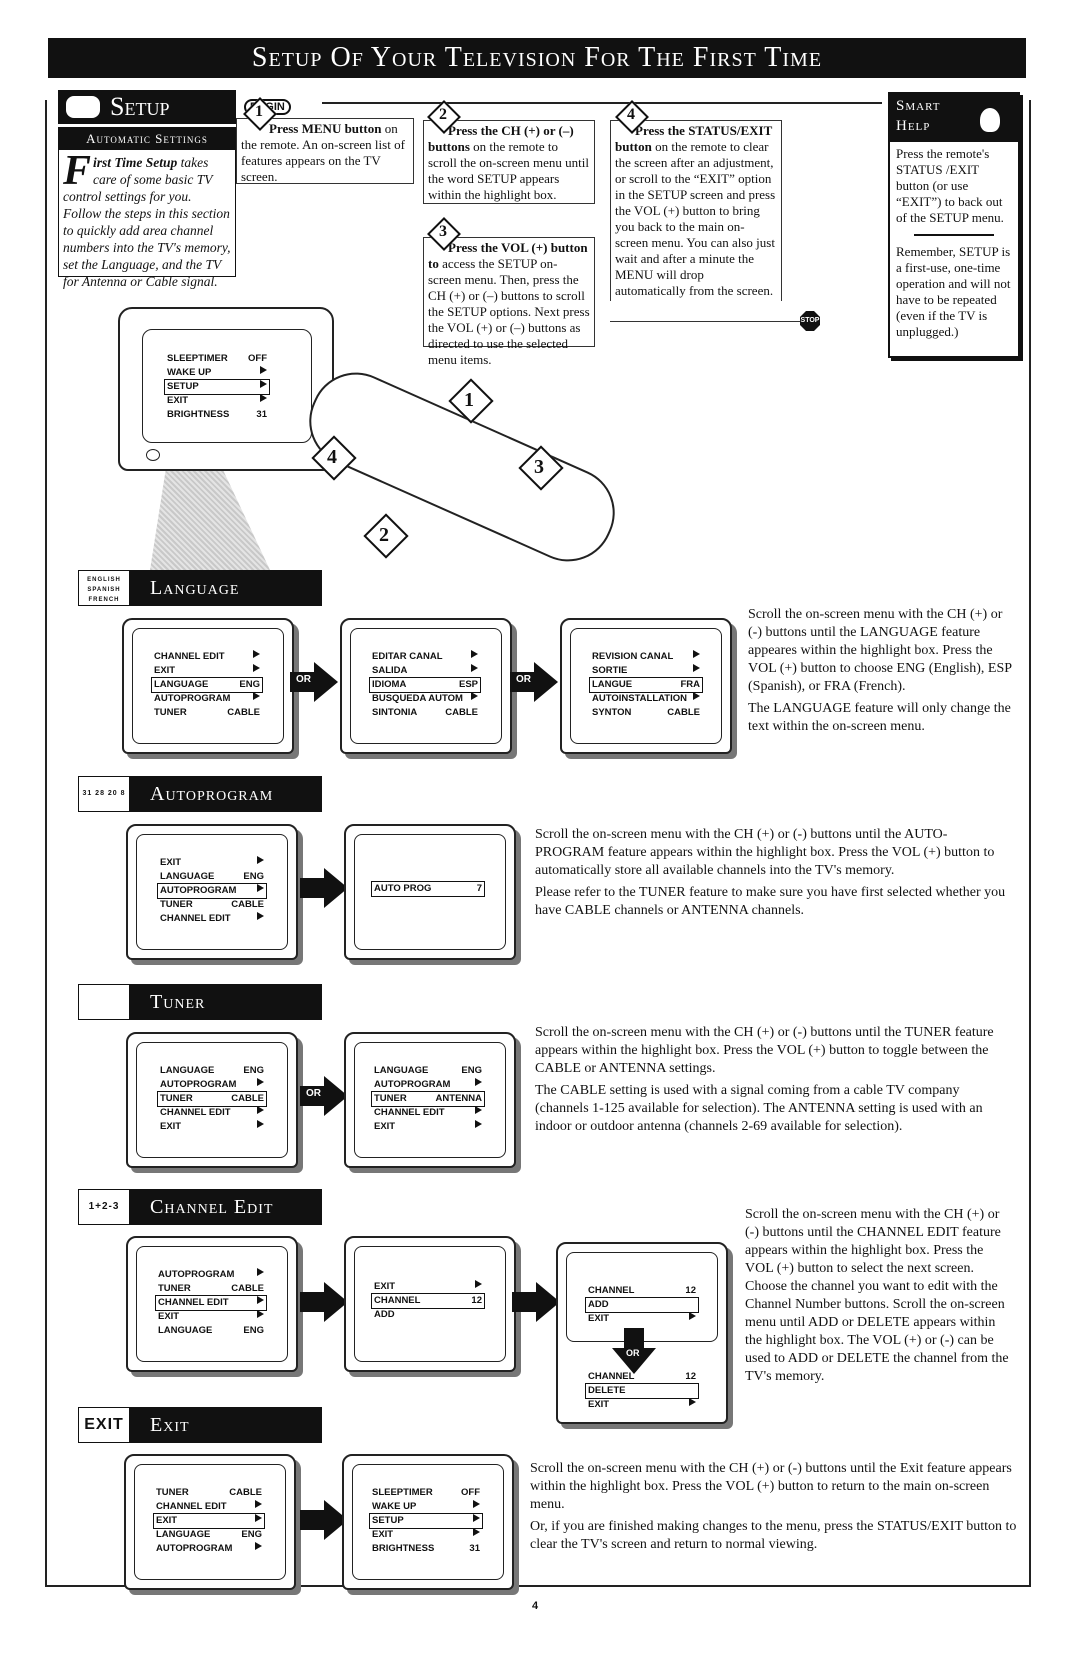 This screenshot has height=1669, width=1080. I want to click on menu-row: SINTONIA CABLE, so click(425, 713).